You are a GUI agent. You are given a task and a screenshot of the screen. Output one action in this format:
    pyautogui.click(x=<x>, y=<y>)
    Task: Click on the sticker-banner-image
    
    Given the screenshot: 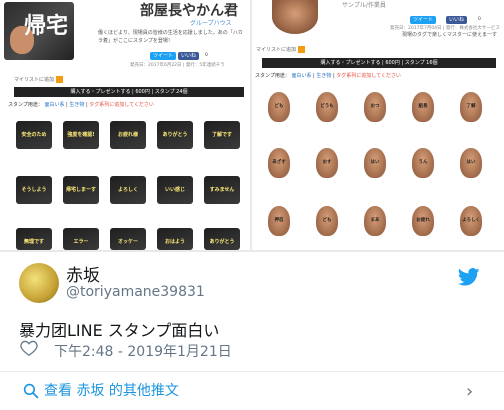 What is the action you would take?
    pyautogui.click(x=295, y=17)
    